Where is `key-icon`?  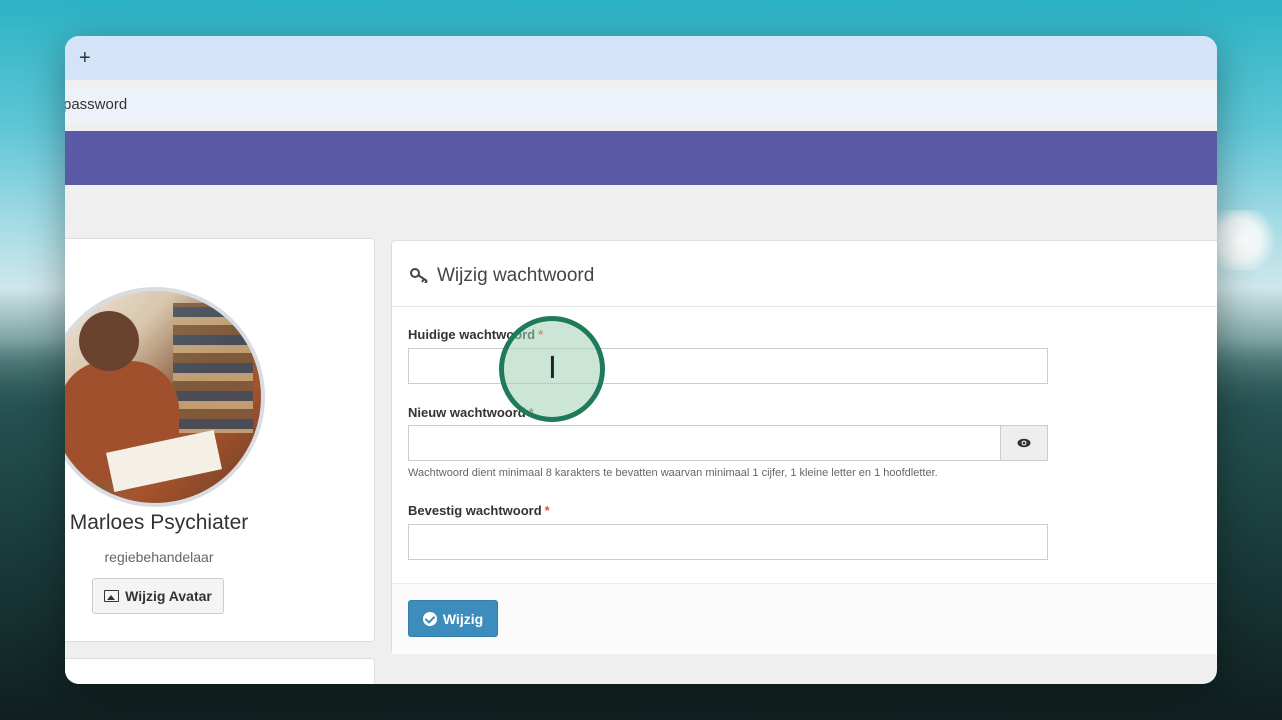
key-icon is located at coordinates (419, 275).